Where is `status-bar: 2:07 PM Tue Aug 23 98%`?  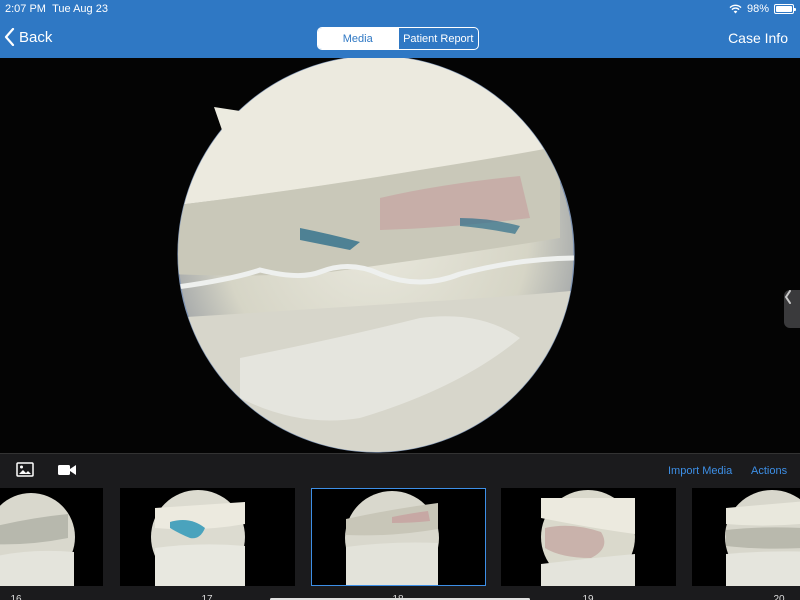
status-bar: 2:07 PM Tue Aug 23 98% is located at coordinates (400, 10).